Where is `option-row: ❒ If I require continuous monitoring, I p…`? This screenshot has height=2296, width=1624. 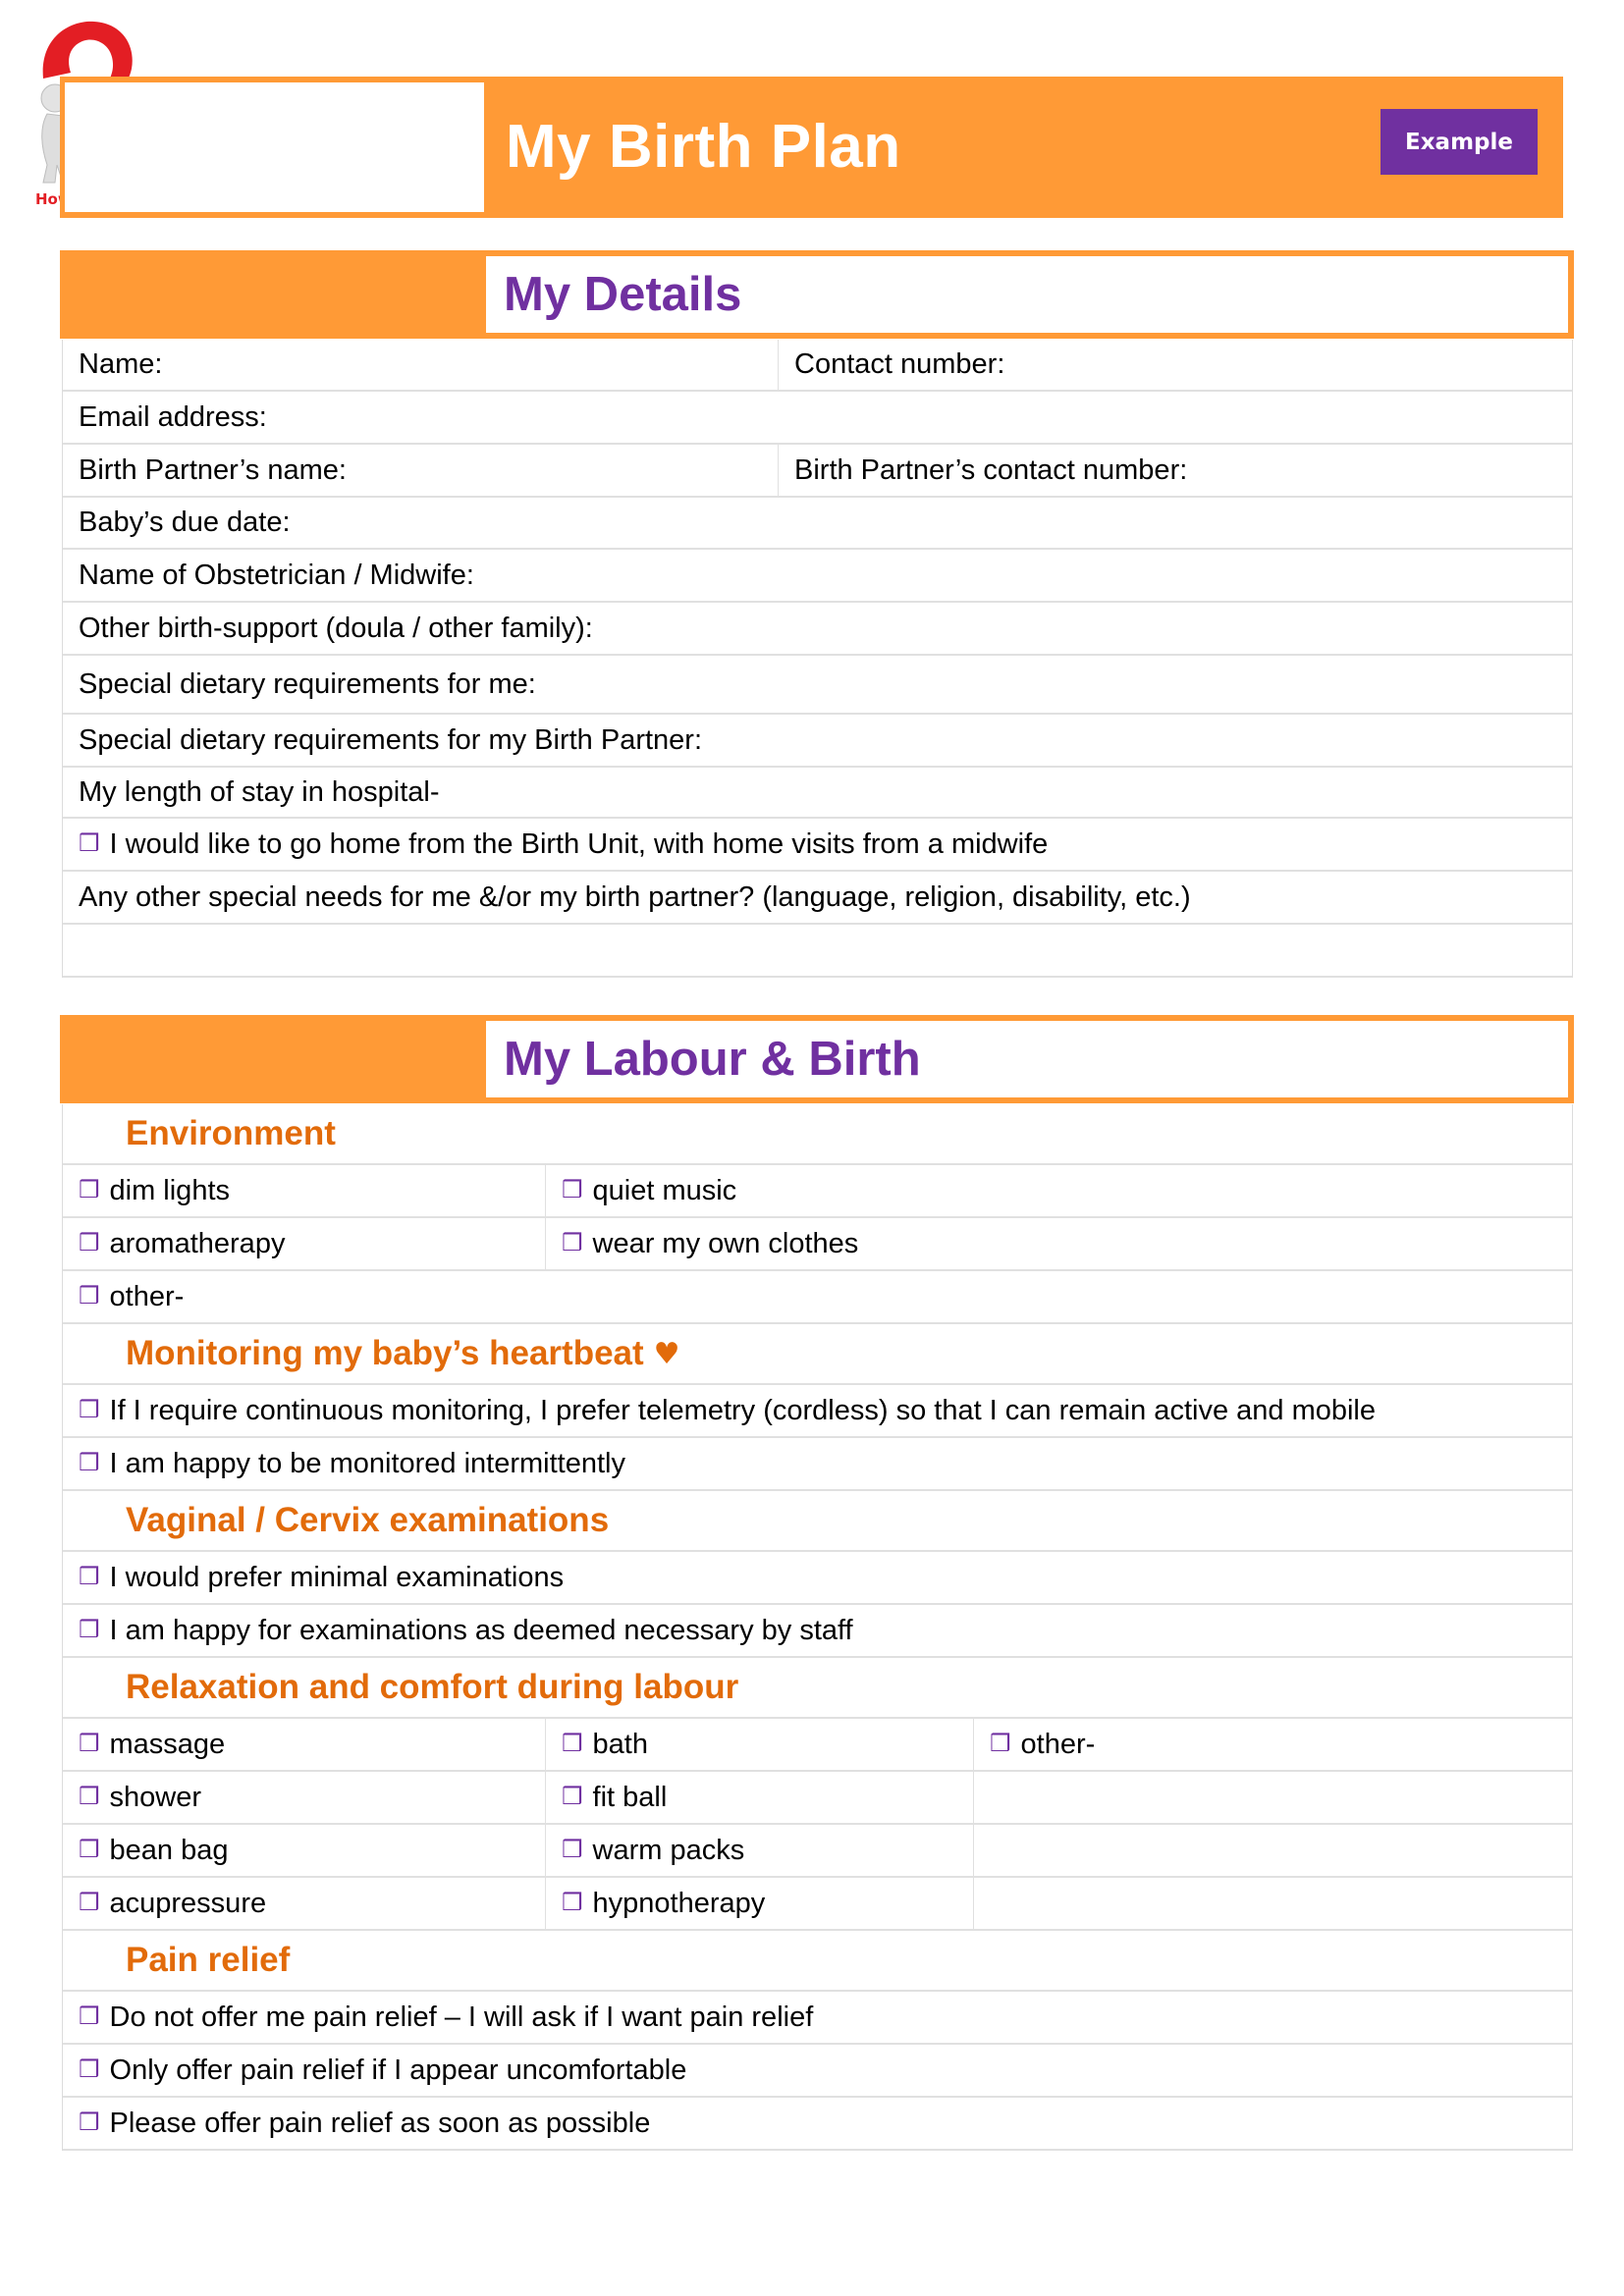
option-row: ❒ If I require continuous monitoring, I p… is located at coordinates (817, 1411).